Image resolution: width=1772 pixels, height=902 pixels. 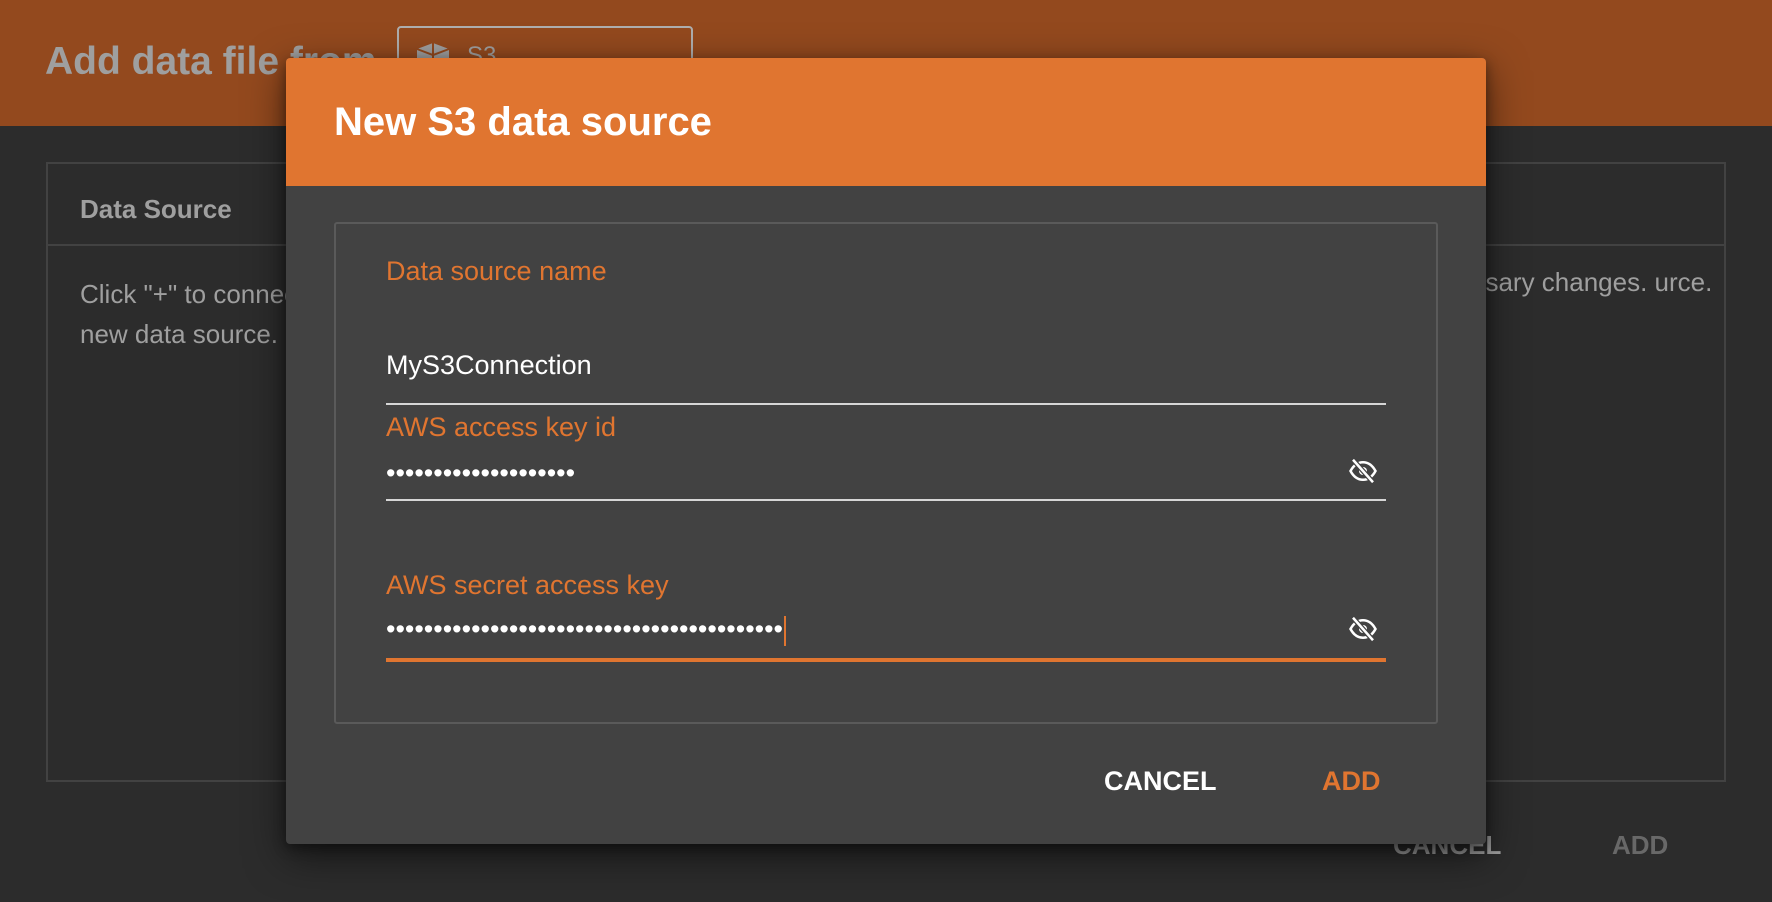 What do you see at coordinates (886, 462) in the screenshot?
I see `aws-access-key-id-field: AWS access key id ••••••••••••••••••••` at bounding box center [886, 462].